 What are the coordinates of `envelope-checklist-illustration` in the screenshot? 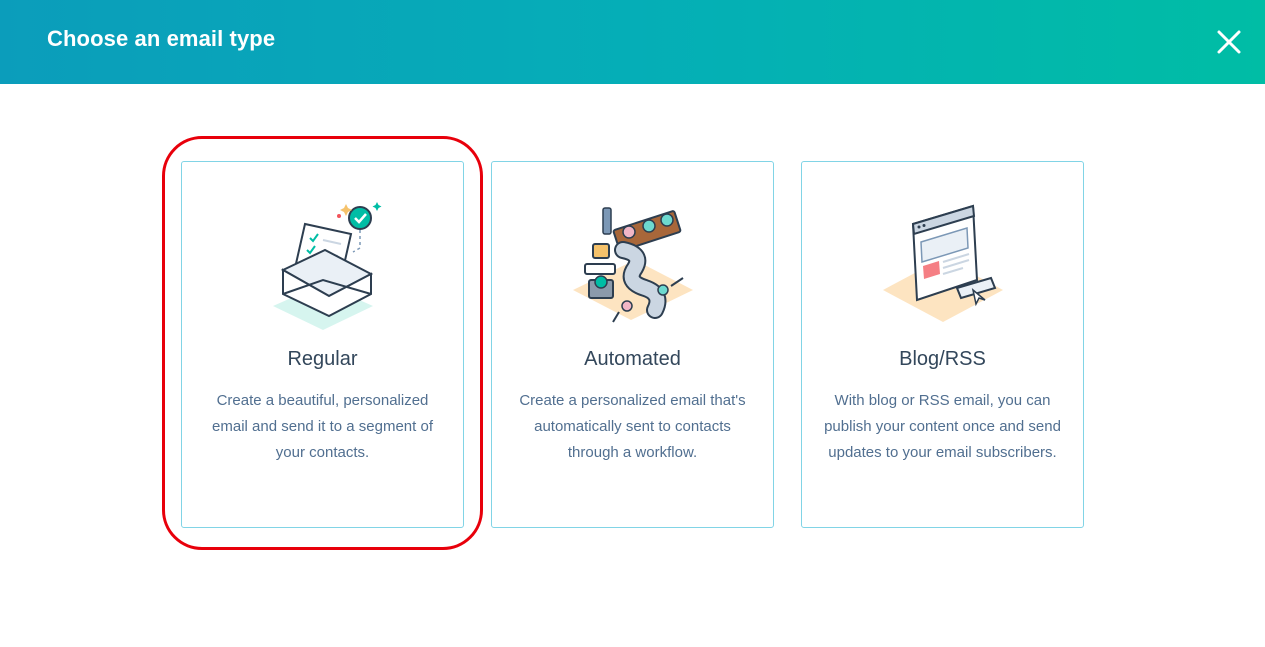 It's located at (322, 264).